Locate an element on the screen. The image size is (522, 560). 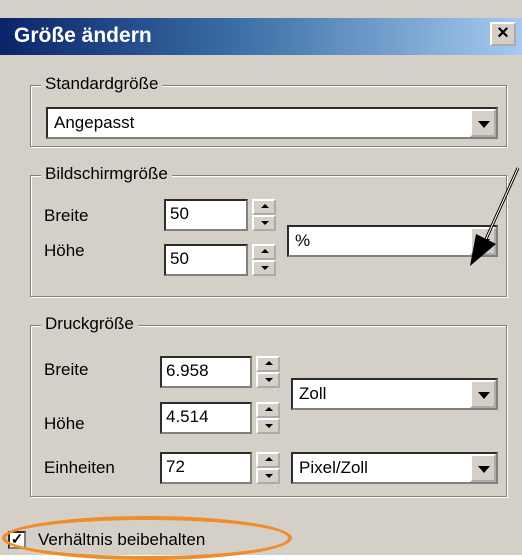
close-icon: × is located at coordinates (503, 33).